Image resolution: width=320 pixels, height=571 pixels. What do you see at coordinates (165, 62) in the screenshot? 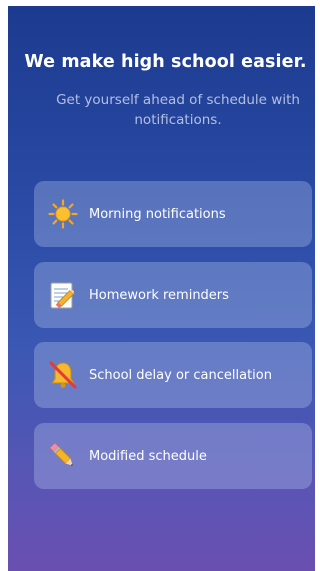
I see `page-title: We make high school easier.` at bounding box center [165, 62].